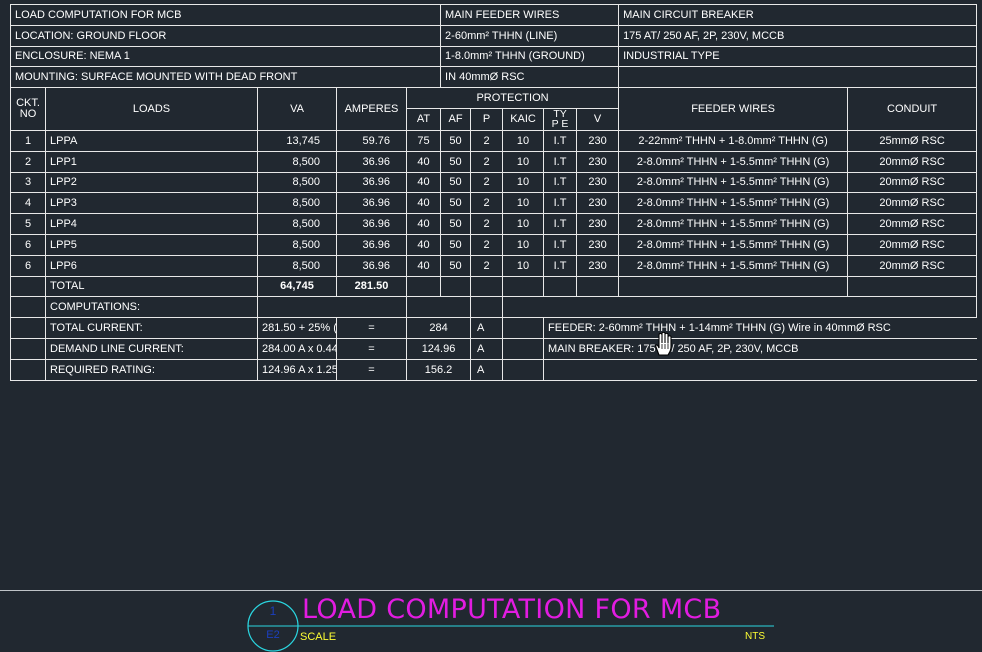  What do you see at coordinates (28, 244) in the screenshot?
I see `ckt-number: 6` at bounding box center [28, 244].